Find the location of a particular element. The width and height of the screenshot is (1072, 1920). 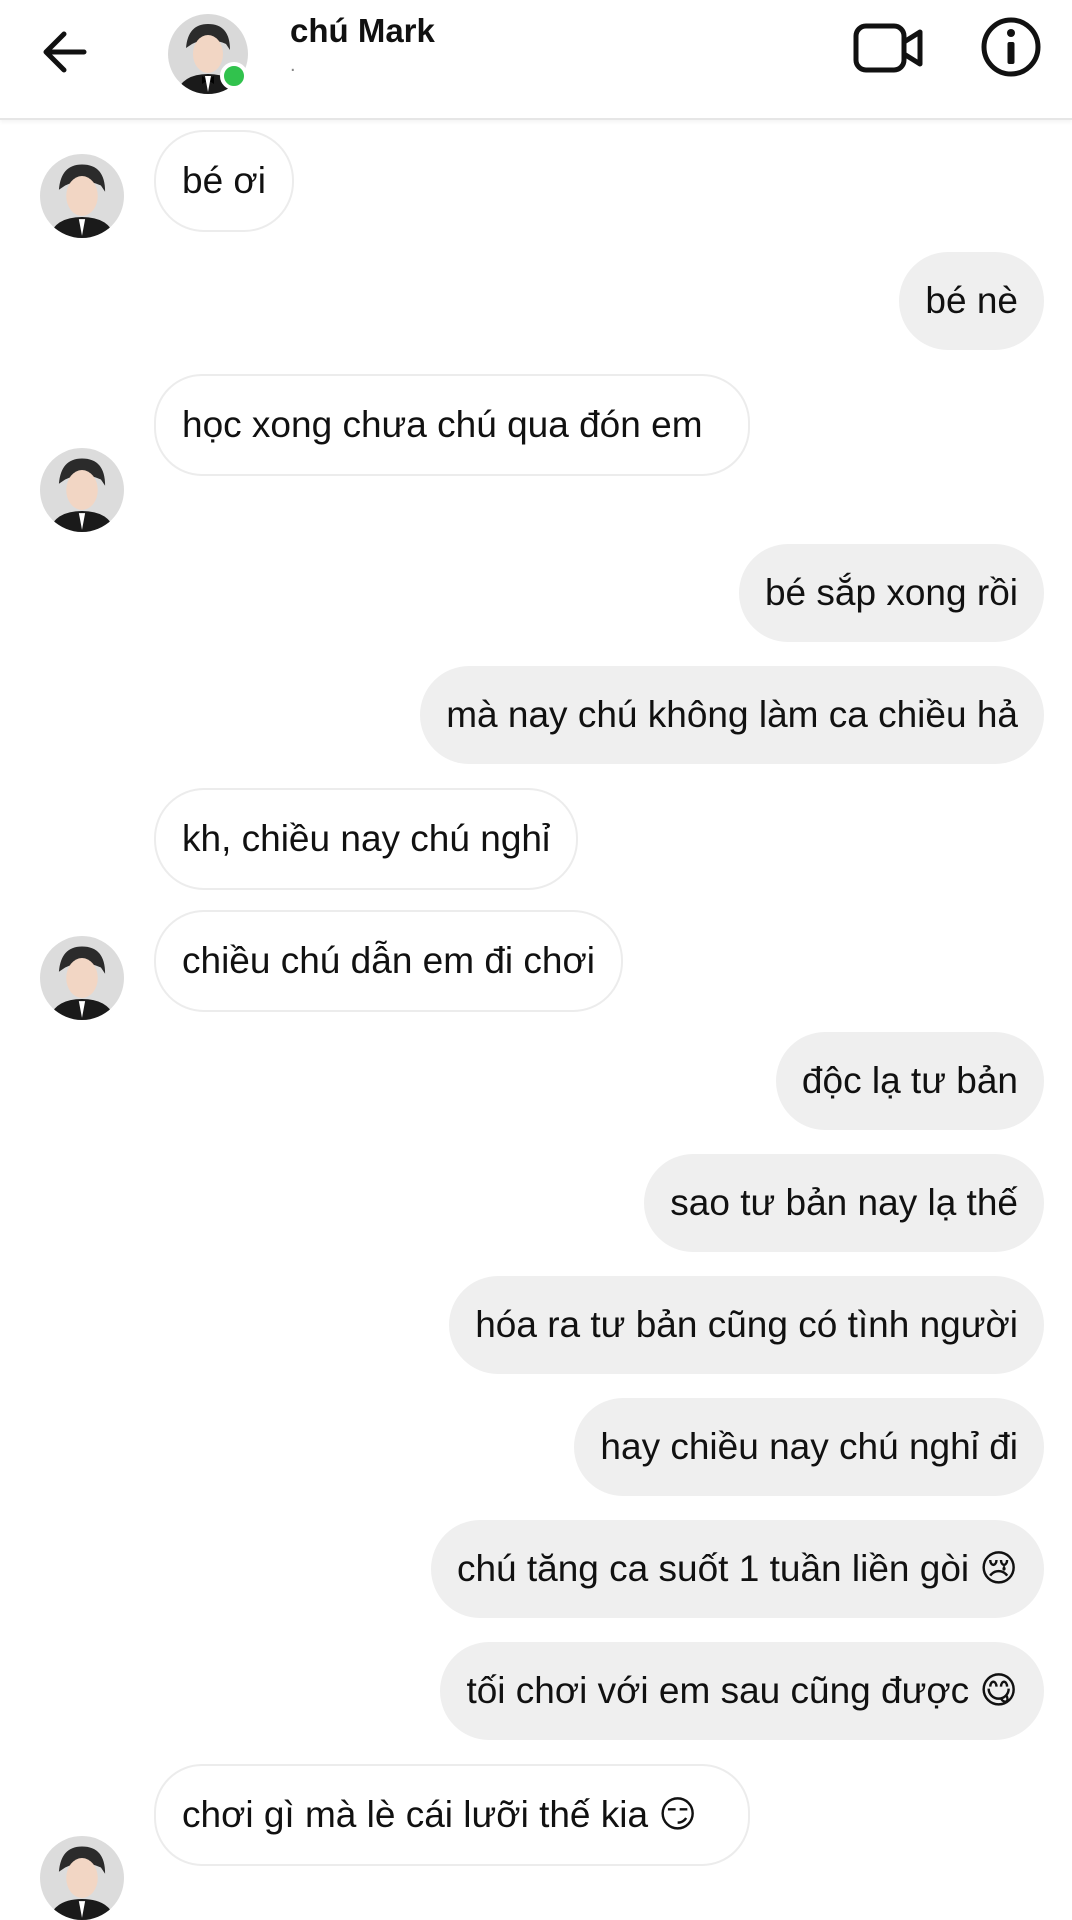

message-bubble-incoming: chiều chú dẫn em đi chơi is located at coordinates (388, 961).